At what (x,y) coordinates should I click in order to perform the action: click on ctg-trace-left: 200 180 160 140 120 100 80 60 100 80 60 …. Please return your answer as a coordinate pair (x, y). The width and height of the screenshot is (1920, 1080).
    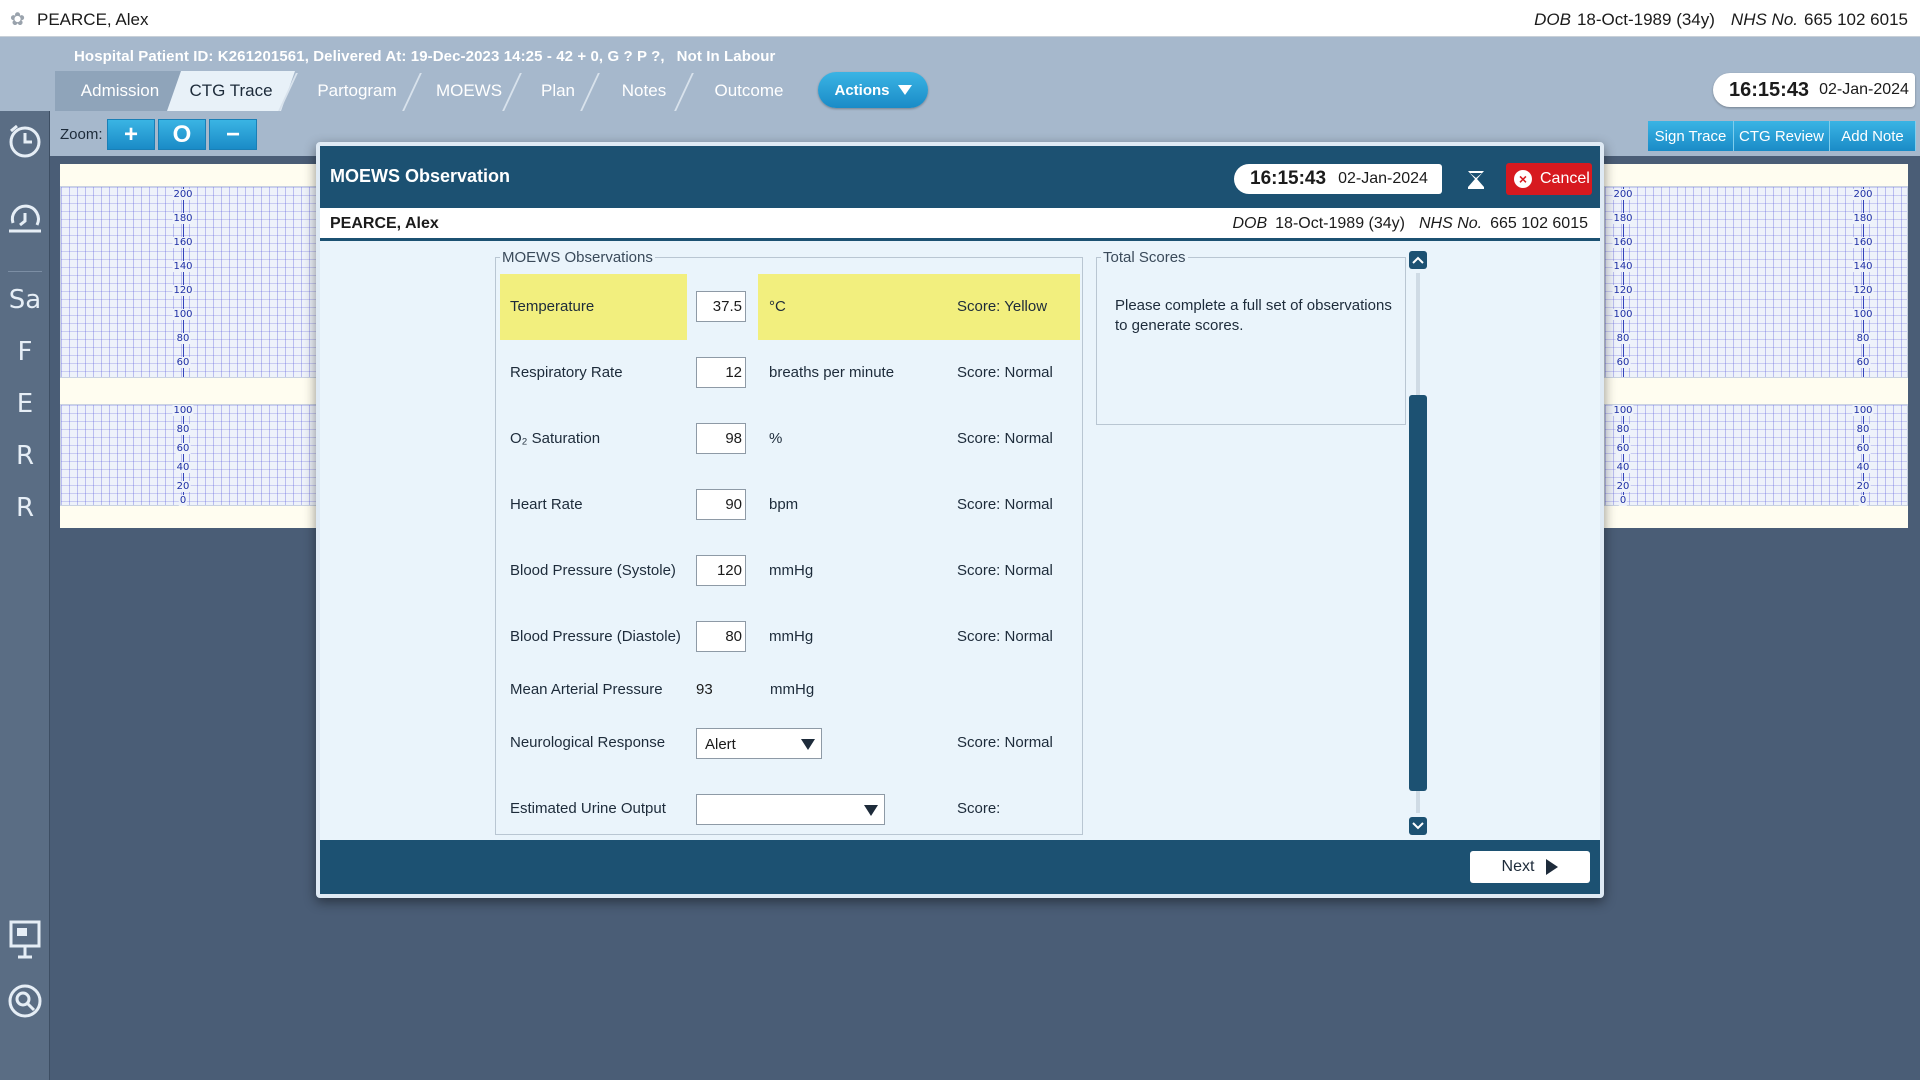
    Looking at the image, I should click on (189, 346).